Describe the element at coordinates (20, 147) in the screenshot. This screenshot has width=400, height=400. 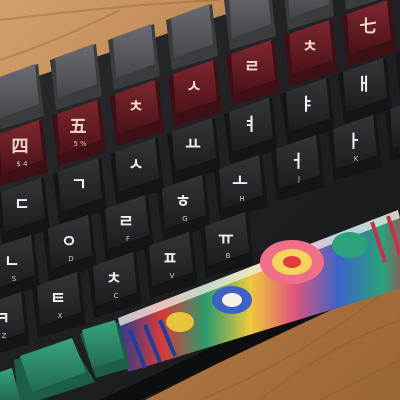
I see `keycap-legend: 四` at that location.